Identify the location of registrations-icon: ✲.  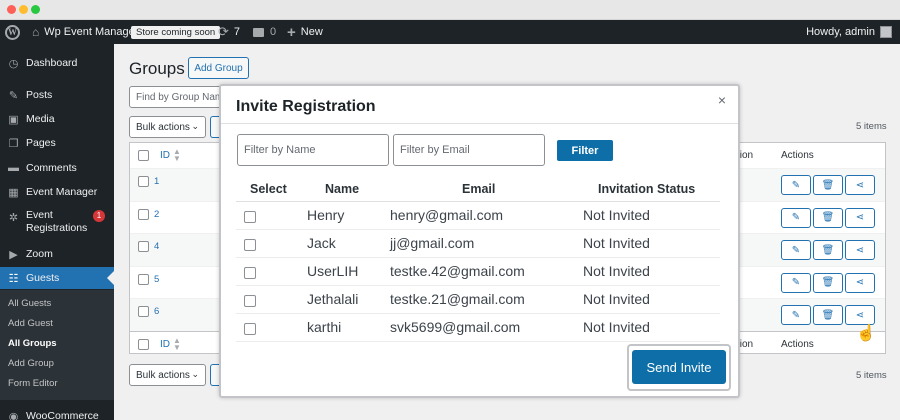
(13, 217).